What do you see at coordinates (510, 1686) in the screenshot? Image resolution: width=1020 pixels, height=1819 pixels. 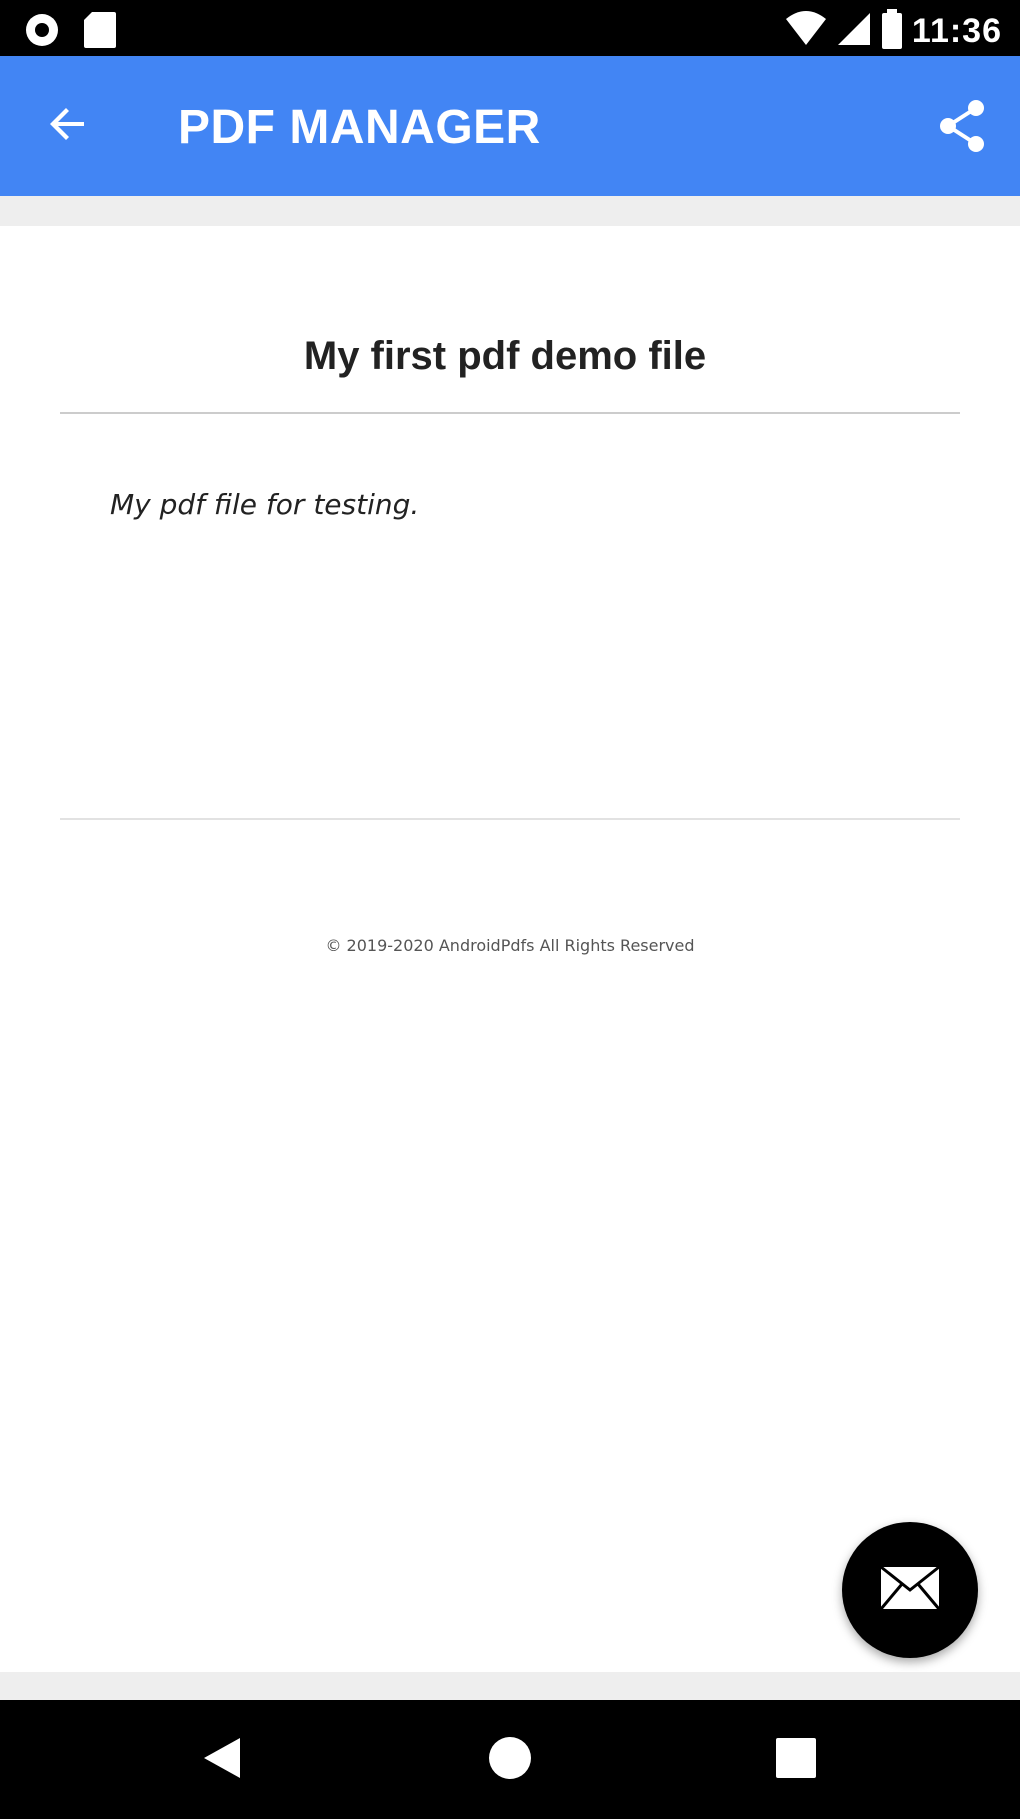 I see `bottom-strip` at bounding box center [510, 1686].